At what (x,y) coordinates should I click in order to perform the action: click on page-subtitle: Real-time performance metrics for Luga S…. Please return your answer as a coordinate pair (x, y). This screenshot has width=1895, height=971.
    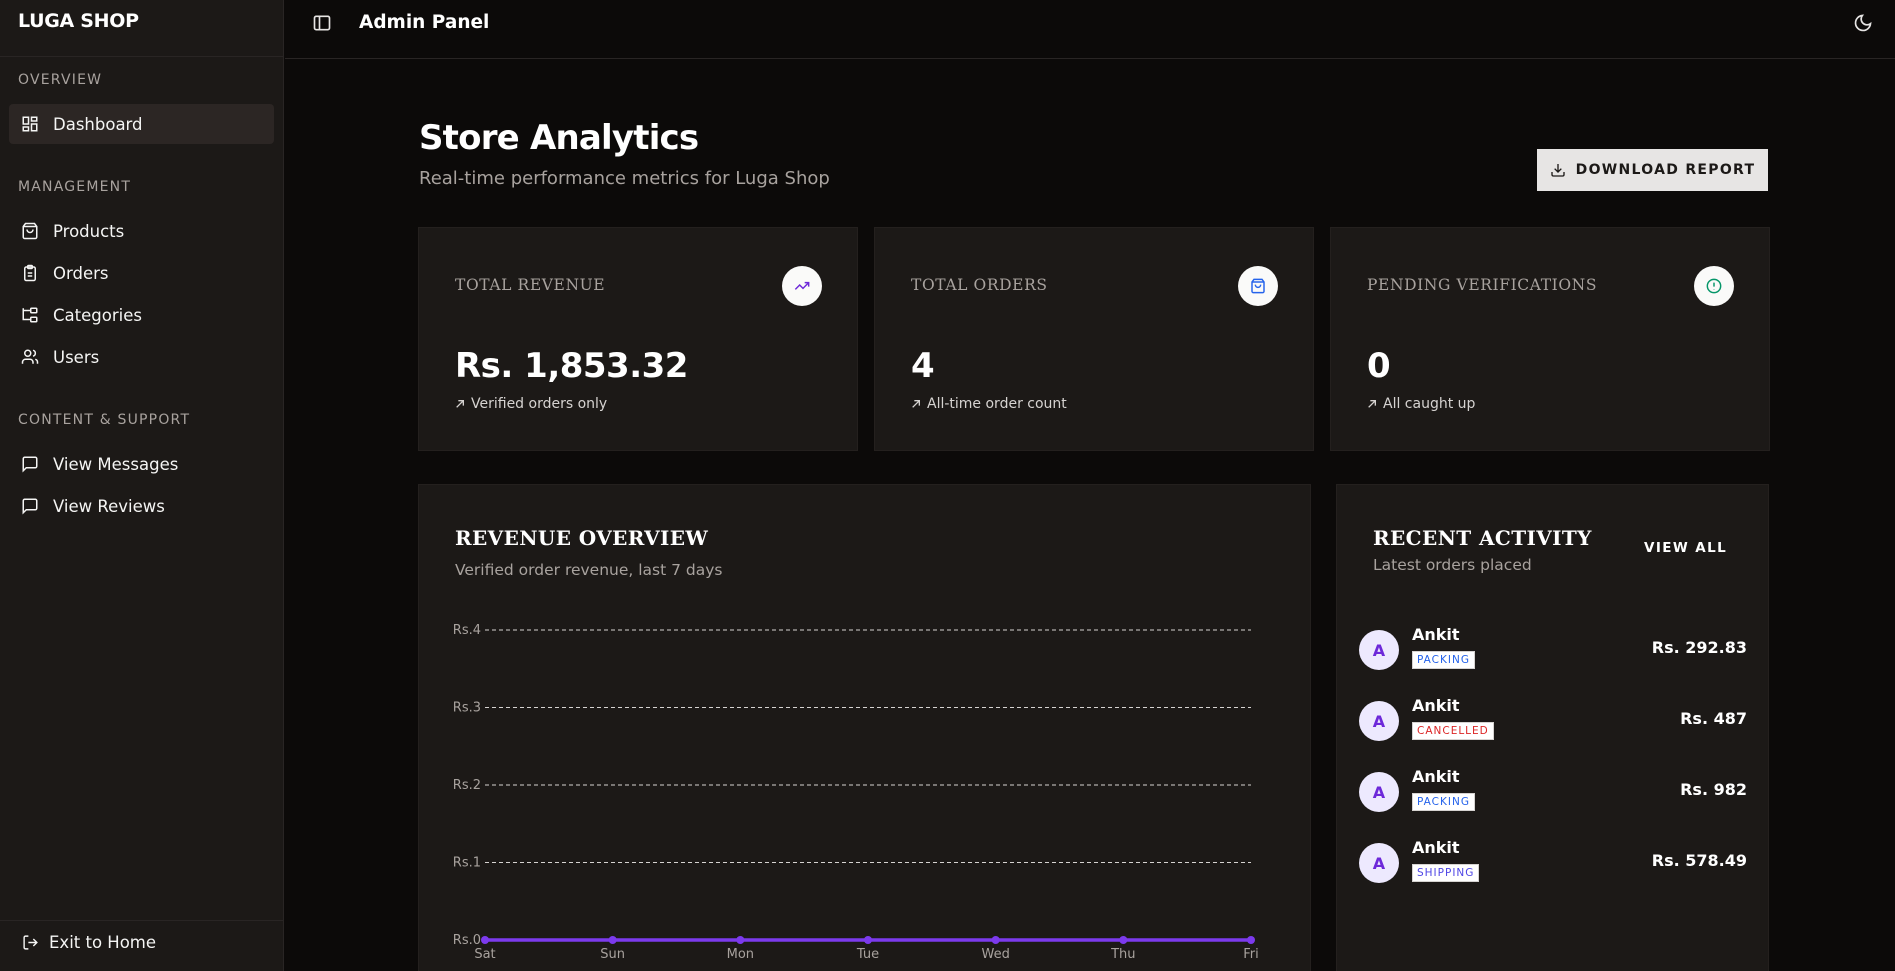
    Looking at the image, I should click on (624, 178).